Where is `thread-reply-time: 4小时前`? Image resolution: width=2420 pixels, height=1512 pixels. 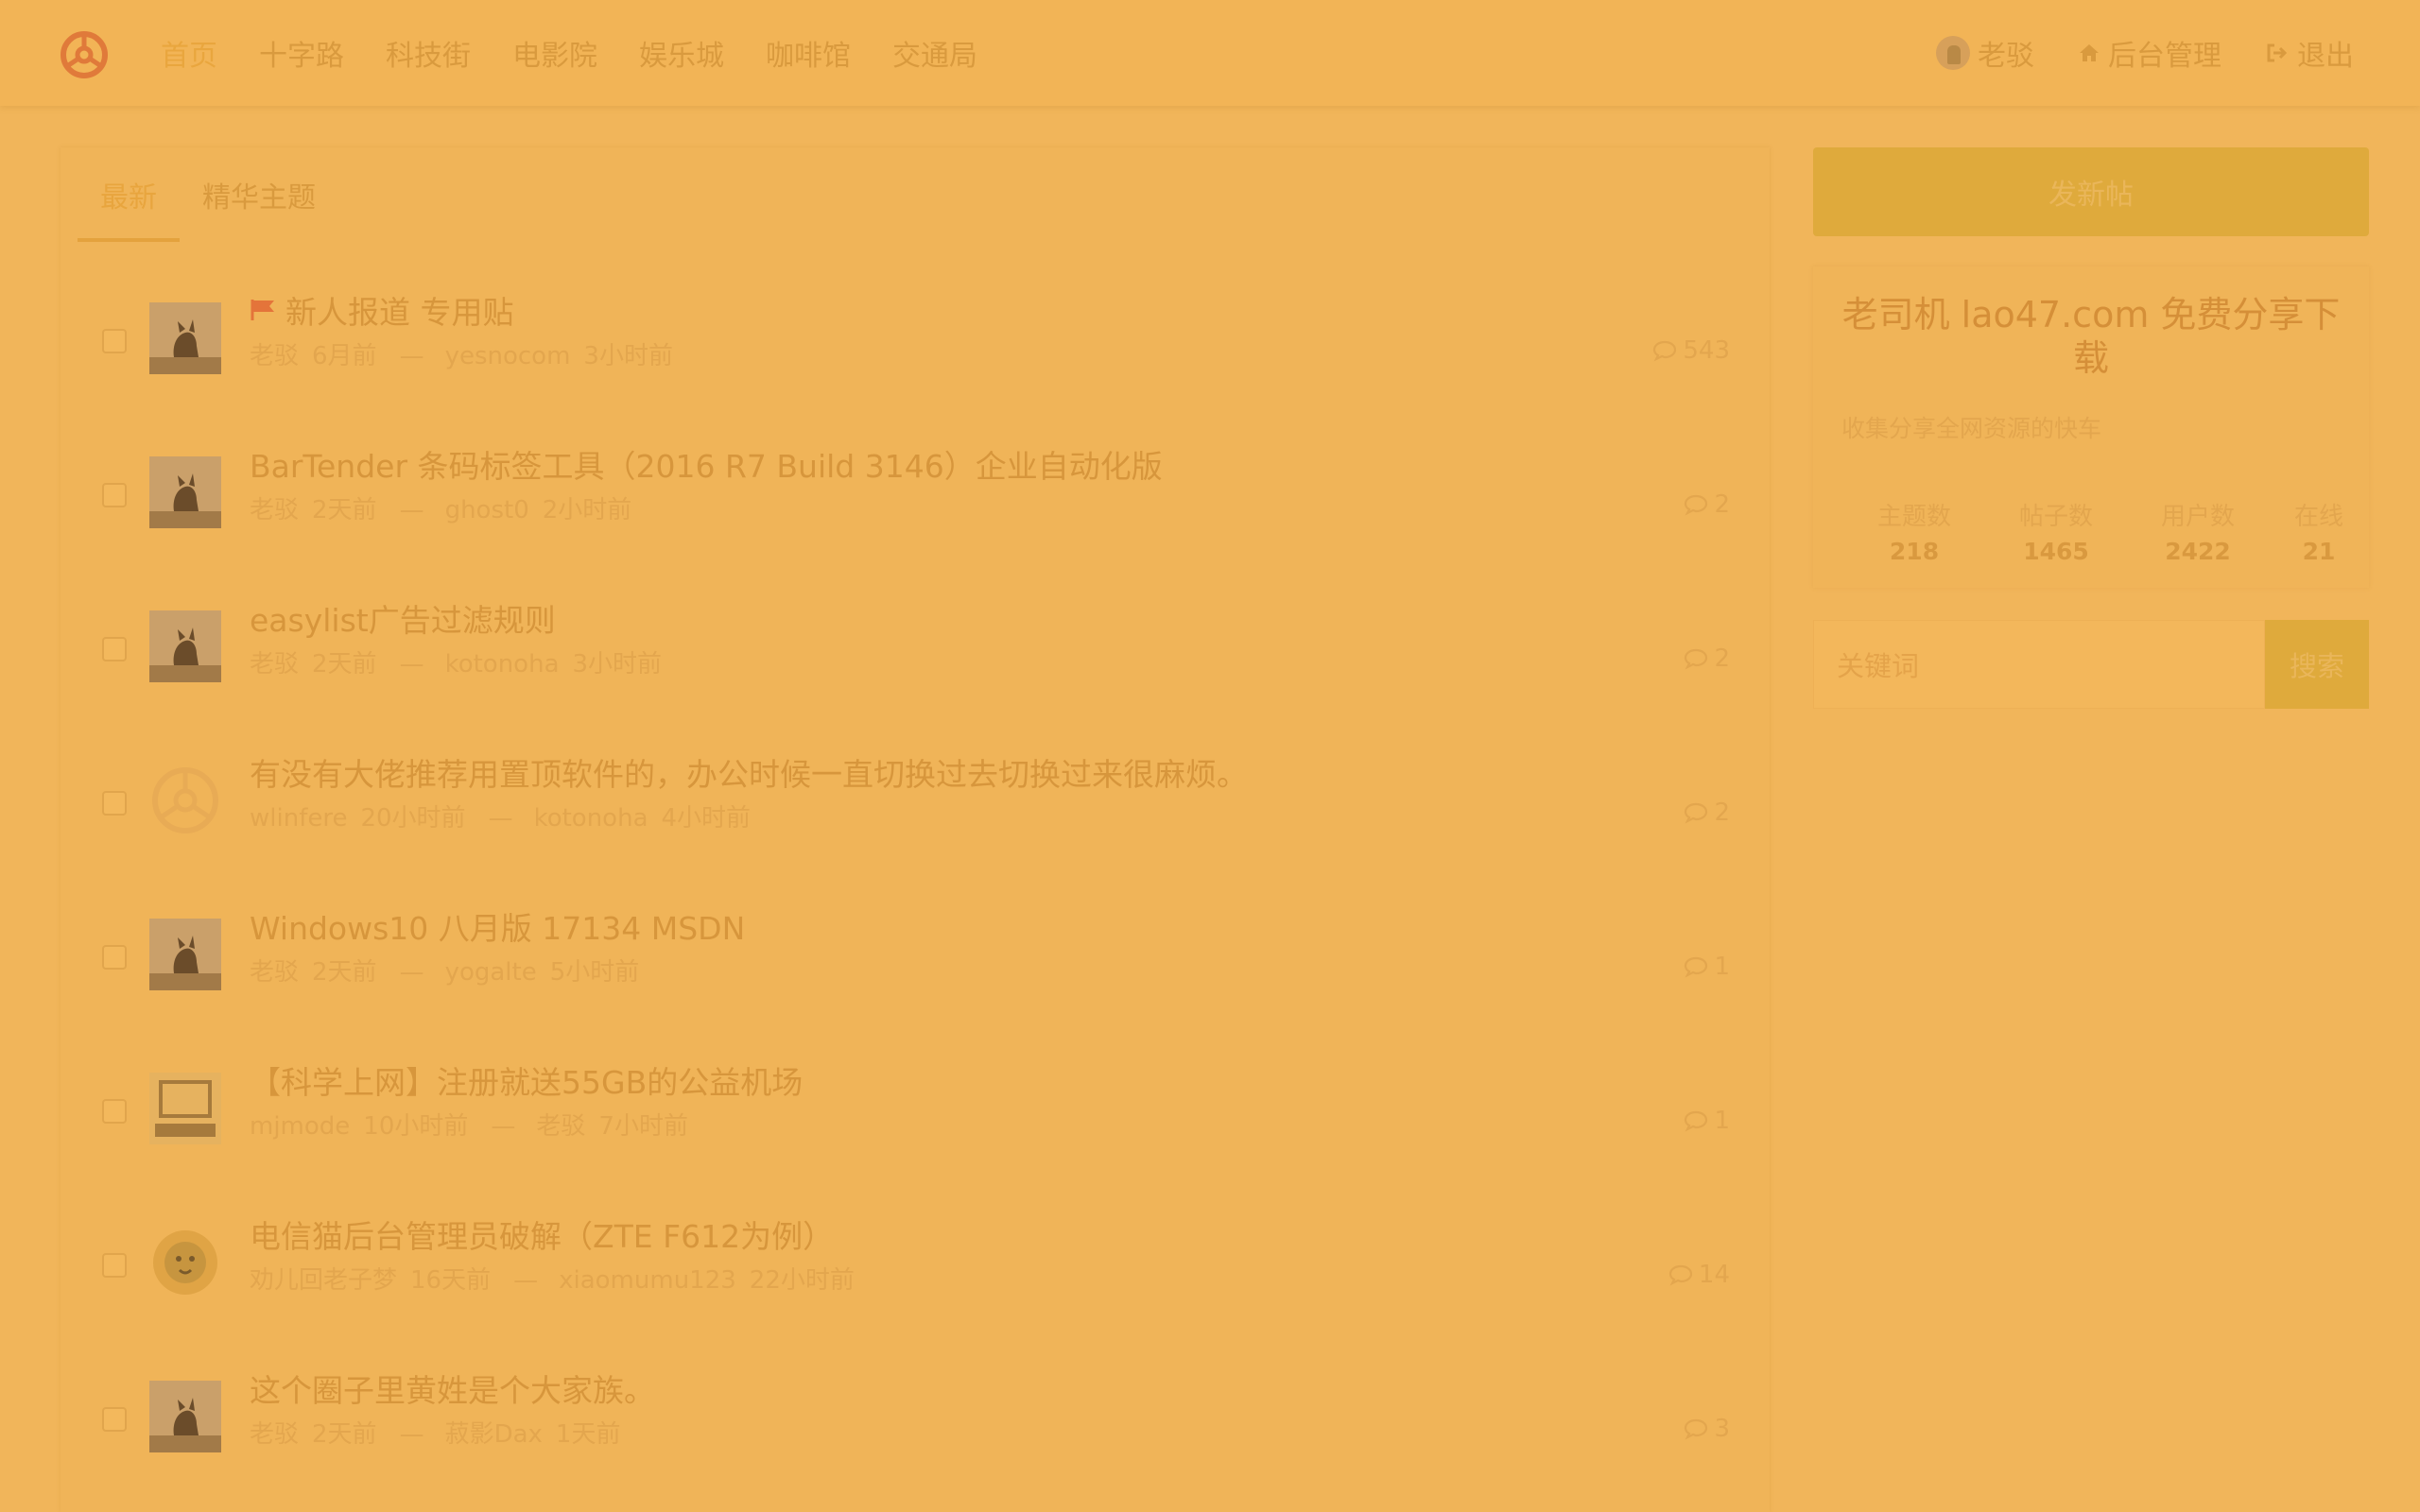
thread-reply-time: 4小时前 is located at coordinates (706, 818).